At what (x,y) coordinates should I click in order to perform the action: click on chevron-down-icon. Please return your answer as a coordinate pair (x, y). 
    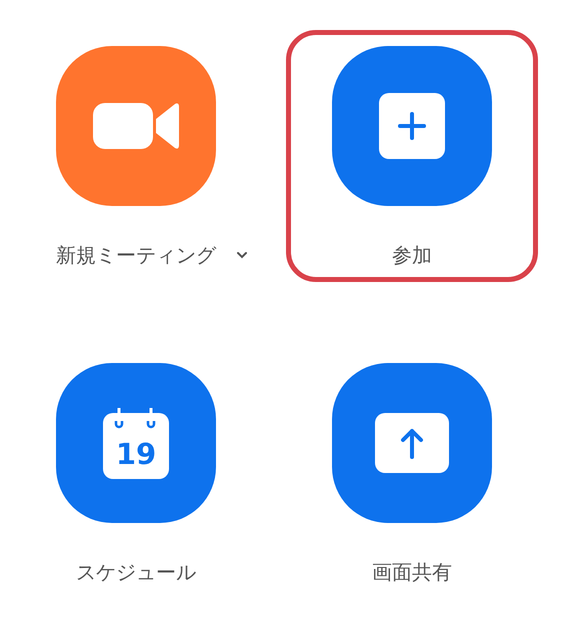
    Looking at the image, I should click on (242, 255).